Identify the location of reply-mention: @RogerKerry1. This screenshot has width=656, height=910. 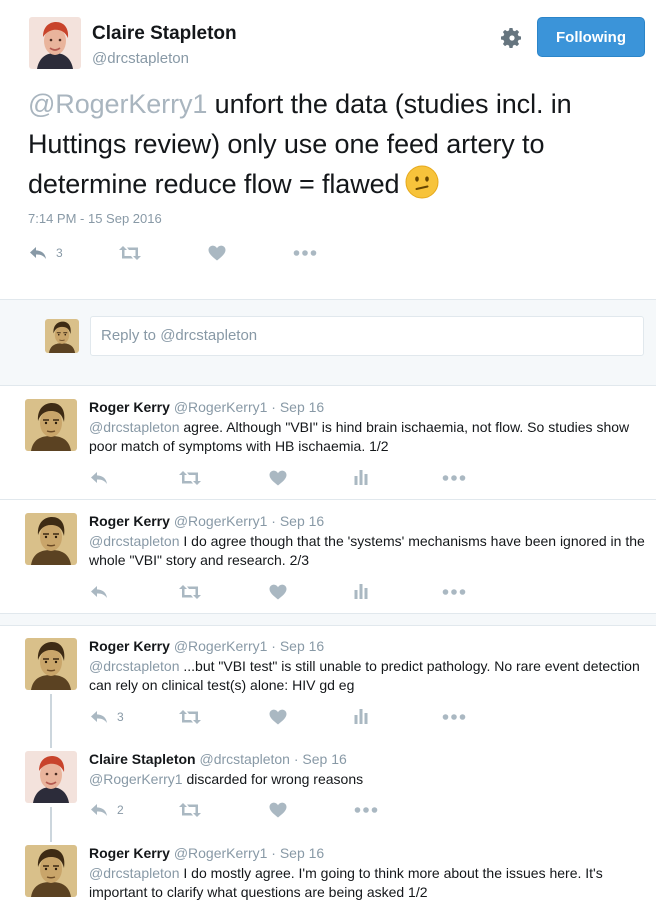
(136, 779).